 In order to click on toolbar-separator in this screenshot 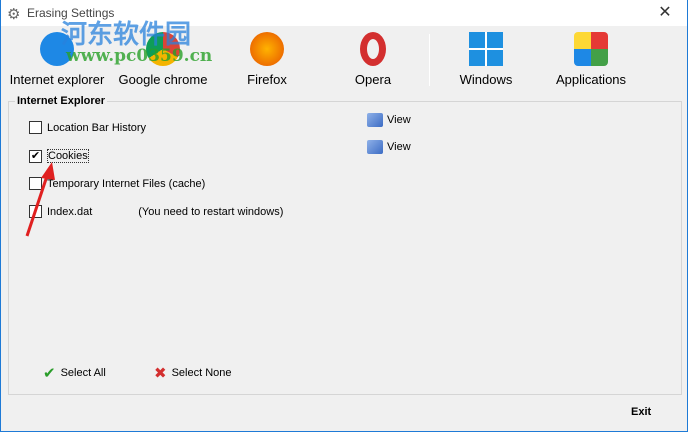, I will do `click(429, 60)`.